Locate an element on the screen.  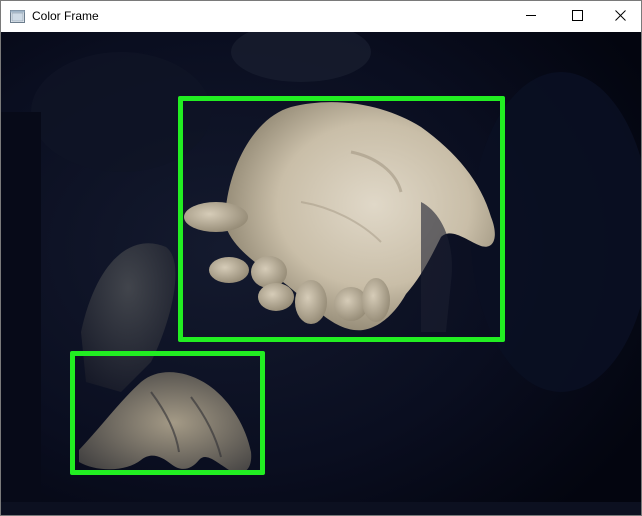
close-button is located at coordinates (619, 16).